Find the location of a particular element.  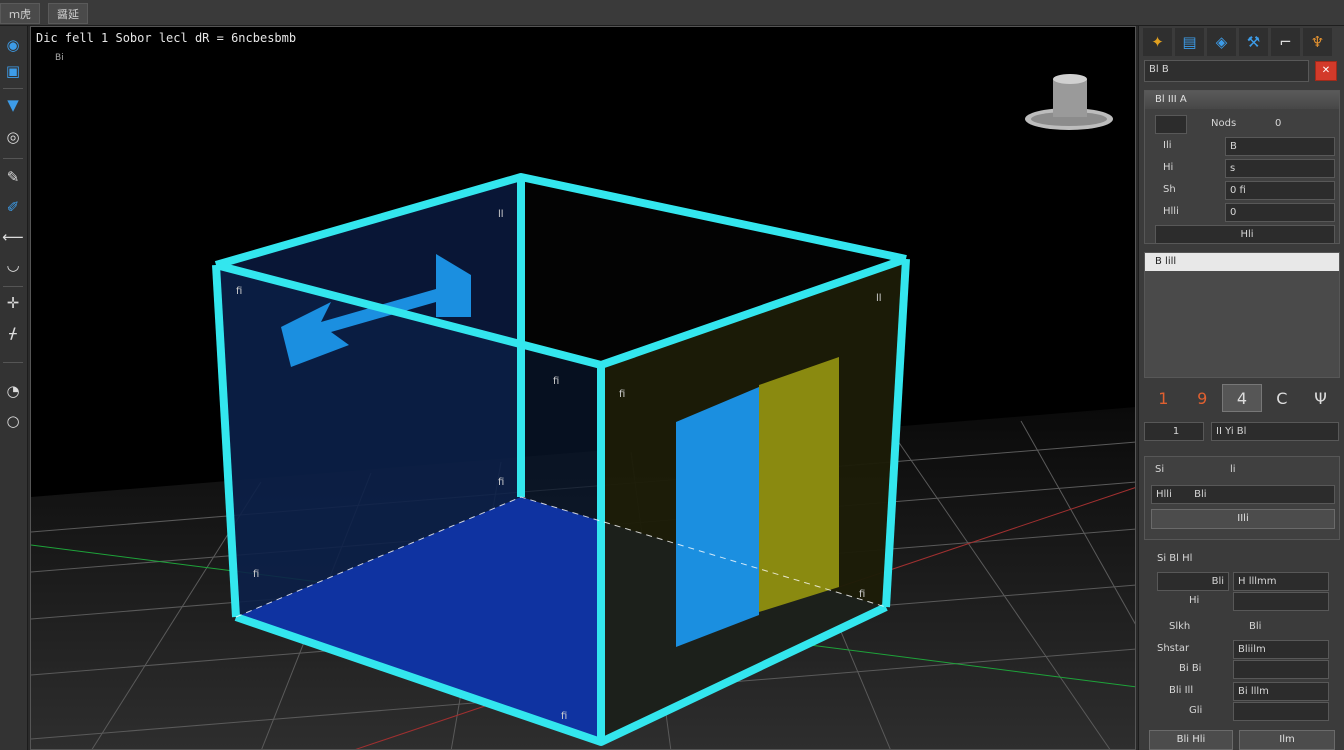

pin-icon: ✛ is located at coordinates (13, 303).